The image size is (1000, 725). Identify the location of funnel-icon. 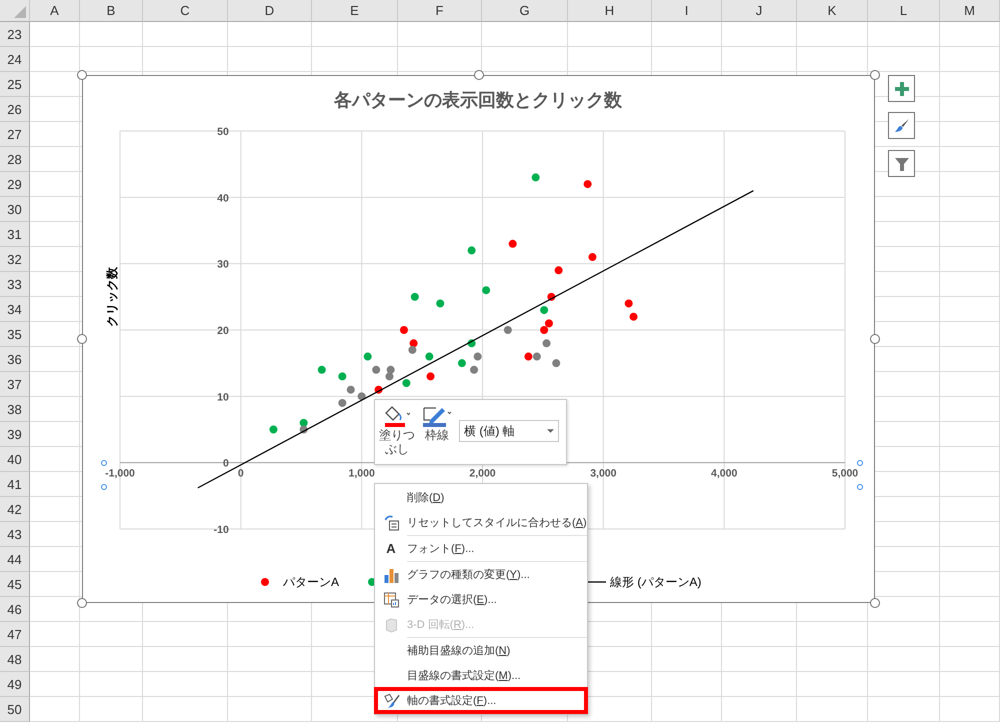
(902, 164).